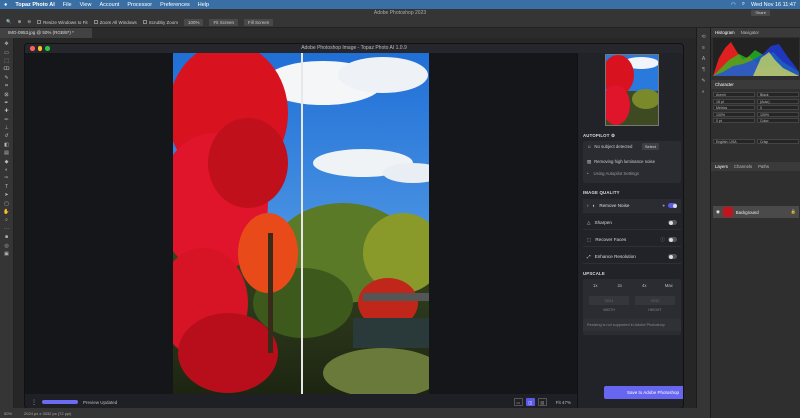 This screenshot has height=418, width=800. I want to click on sharpen-row: △ Sharpen, so click(632, 223).